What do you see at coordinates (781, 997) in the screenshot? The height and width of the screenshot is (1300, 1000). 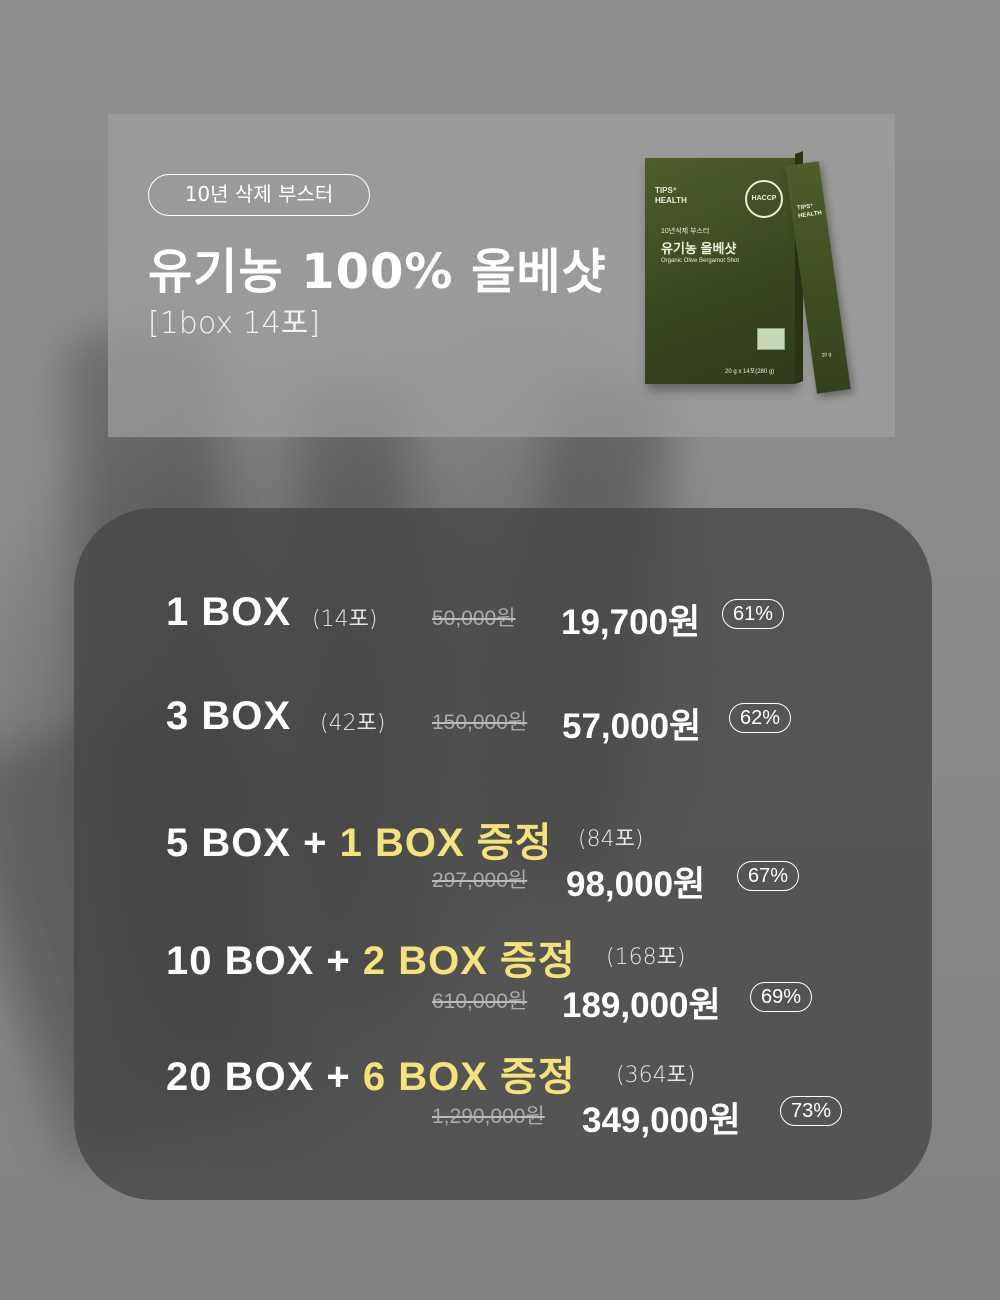 I see `discount-badge: 69%` at bounding box center [781, 997].